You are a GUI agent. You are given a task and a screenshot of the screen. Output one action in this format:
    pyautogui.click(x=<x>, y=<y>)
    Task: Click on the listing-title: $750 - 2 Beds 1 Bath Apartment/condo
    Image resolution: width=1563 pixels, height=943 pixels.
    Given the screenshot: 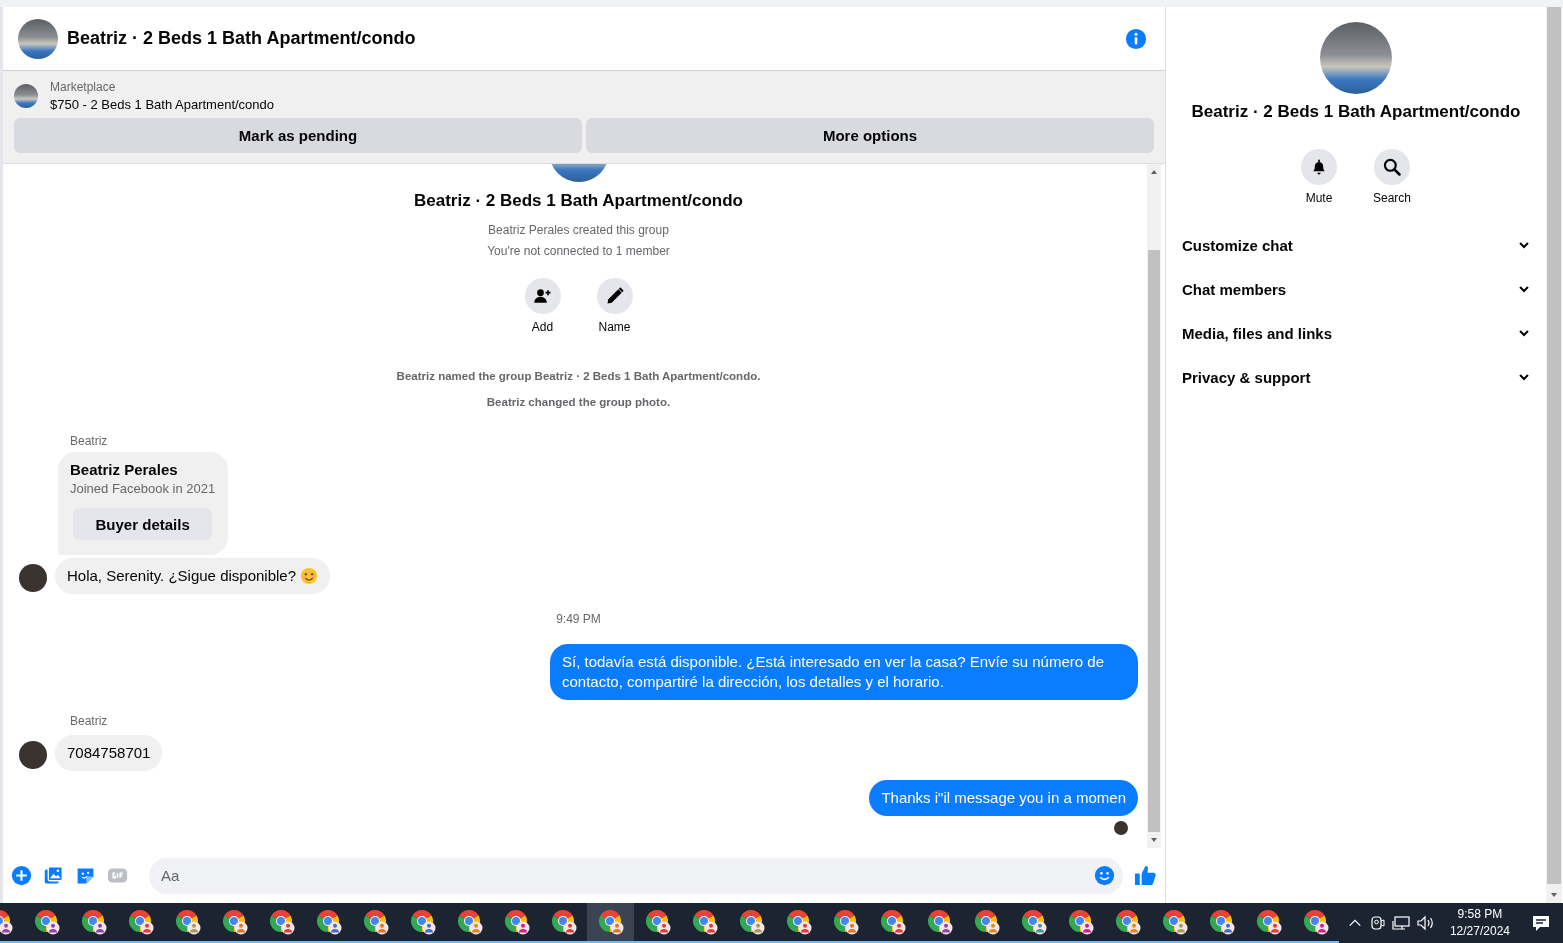 What is the action you would take?
    pyautogui.click(x=162, y=104)
    